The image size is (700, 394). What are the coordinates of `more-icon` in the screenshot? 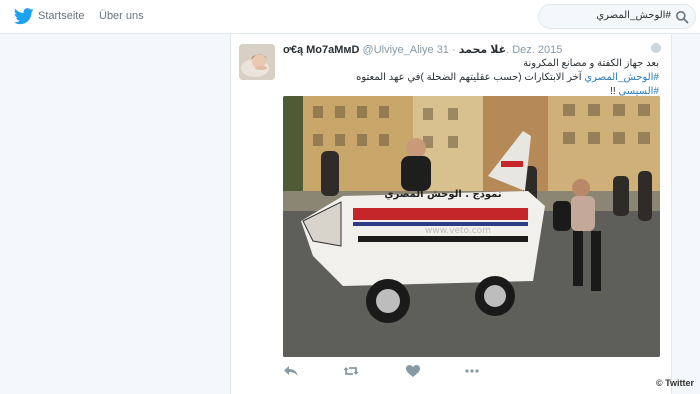 It's located at (472, 371).